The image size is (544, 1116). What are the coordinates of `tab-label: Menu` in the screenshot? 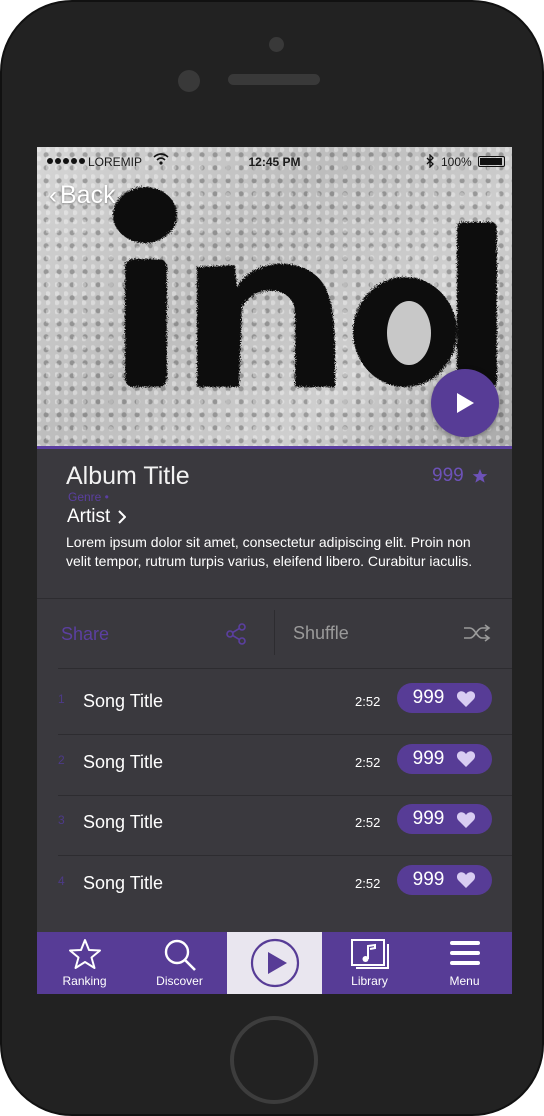 It's located at (464, 981).